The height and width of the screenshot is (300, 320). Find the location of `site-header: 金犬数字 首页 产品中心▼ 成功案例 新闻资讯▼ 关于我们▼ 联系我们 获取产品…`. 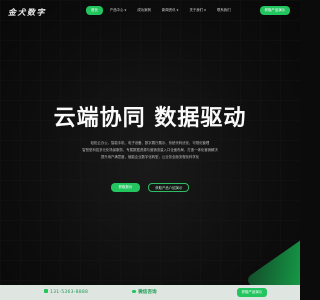

site-header: 金犬数字 首页 产品中心▼ 成功案例 新闻资讯▼ 关于我们▼ 联系我们 获取产品… is located at coordinates (150, 12).